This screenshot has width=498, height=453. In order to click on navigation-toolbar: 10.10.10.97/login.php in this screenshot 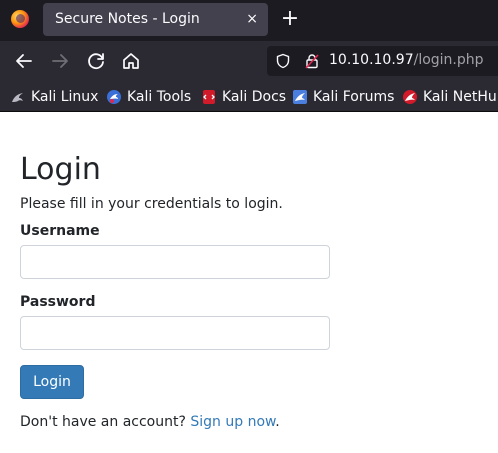, I will do `click(249, 61)`.